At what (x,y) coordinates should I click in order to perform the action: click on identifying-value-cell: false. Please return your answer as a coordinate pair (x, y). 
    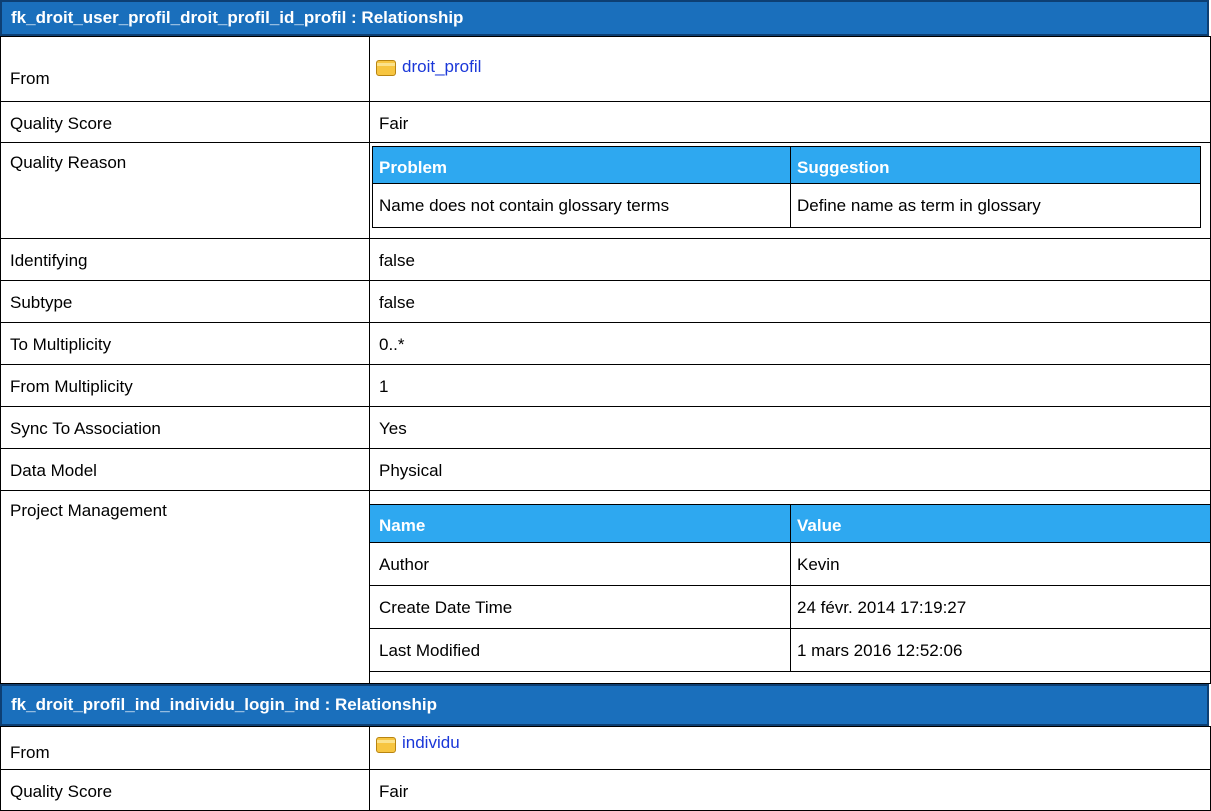
    Looking at the image, I should click on (790, 259).